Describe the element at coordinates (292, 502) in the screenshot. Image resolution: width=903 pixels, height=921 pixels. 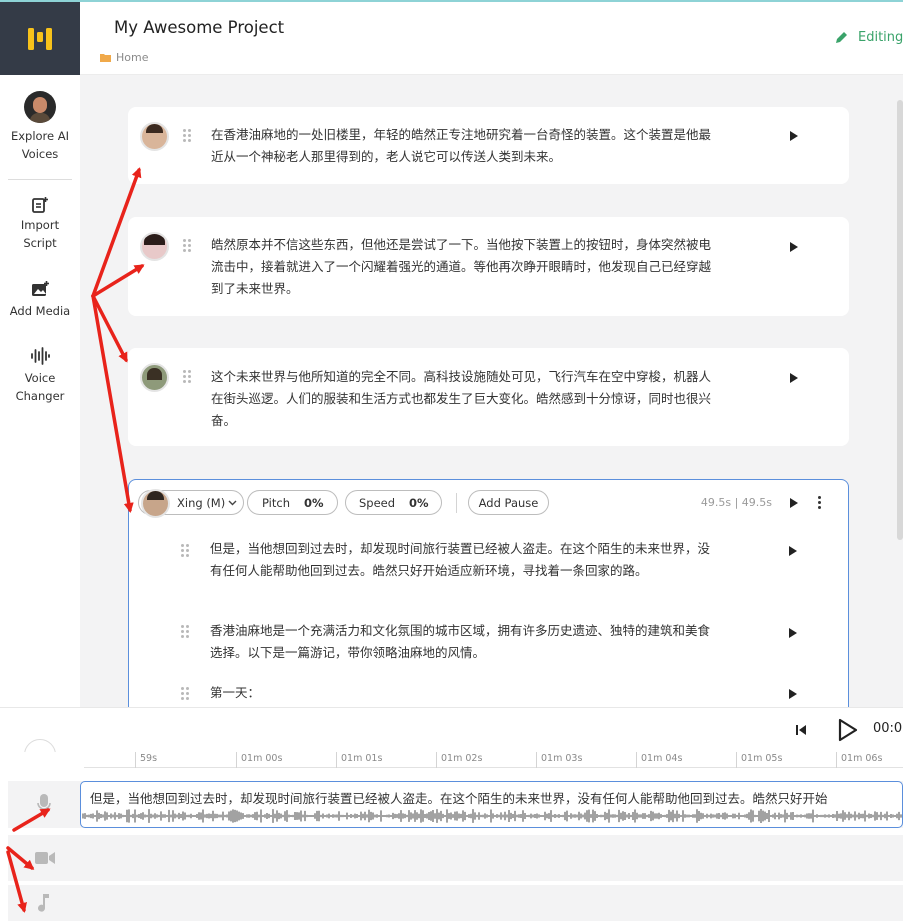
I see `pitch-control: Pitch 0%` at that location.